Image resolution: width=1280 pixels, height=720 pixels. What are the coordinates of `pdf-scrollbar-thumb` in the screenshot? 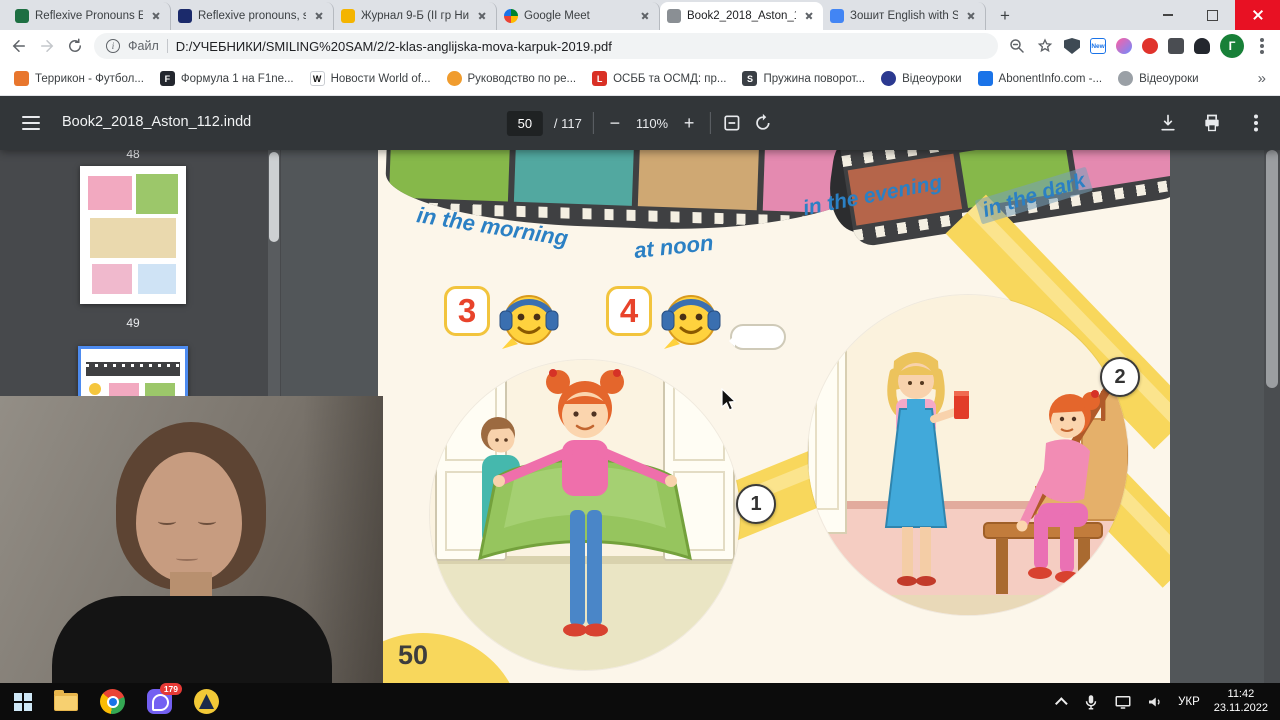 It's located at (1272, 269).